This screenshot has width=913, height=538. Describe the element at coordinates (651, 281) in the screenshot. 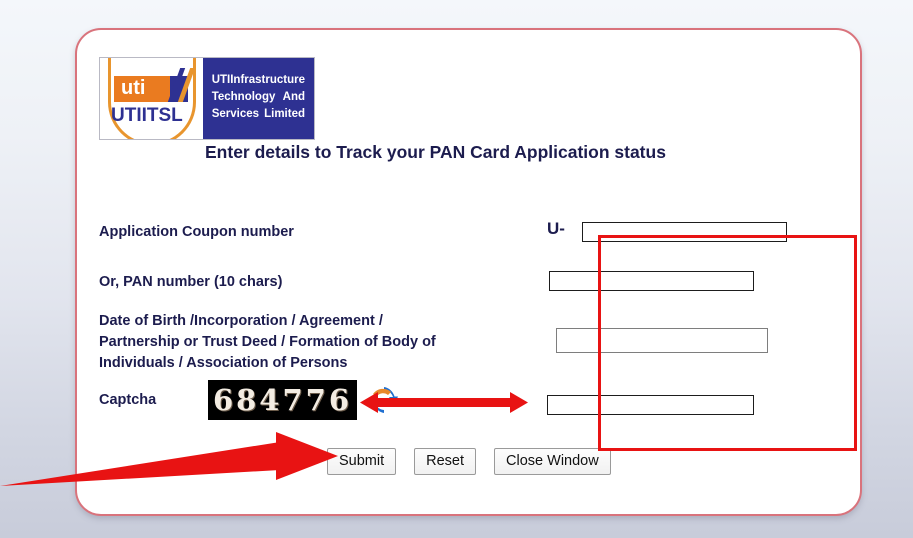

I see `pan-number-input` at that location.